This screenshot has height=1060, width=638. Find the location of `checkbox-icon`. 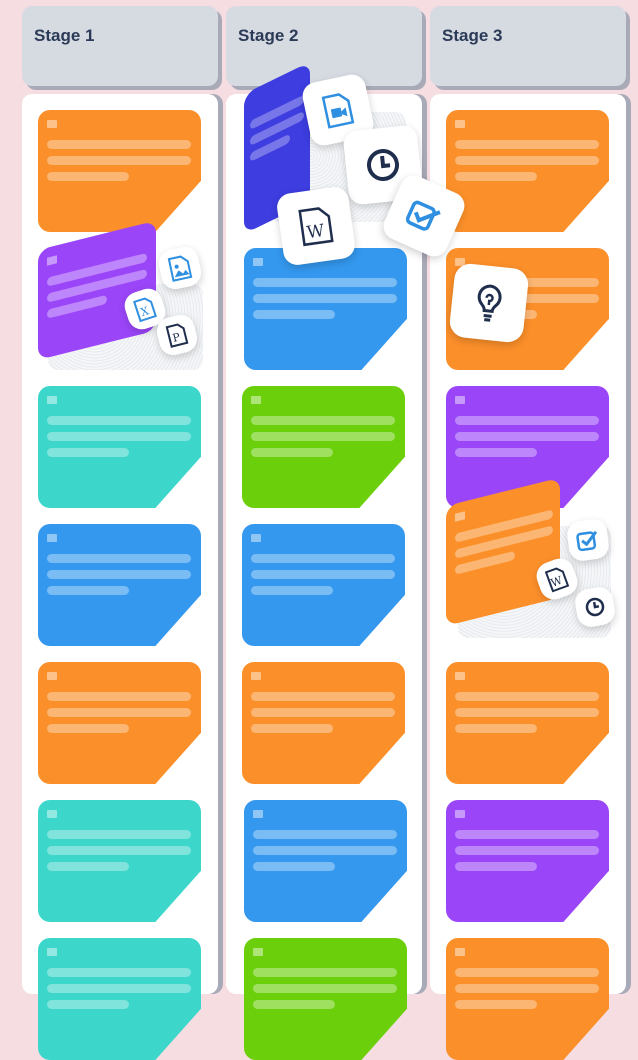

checkbox-icon is located at coordinates (588, 540).